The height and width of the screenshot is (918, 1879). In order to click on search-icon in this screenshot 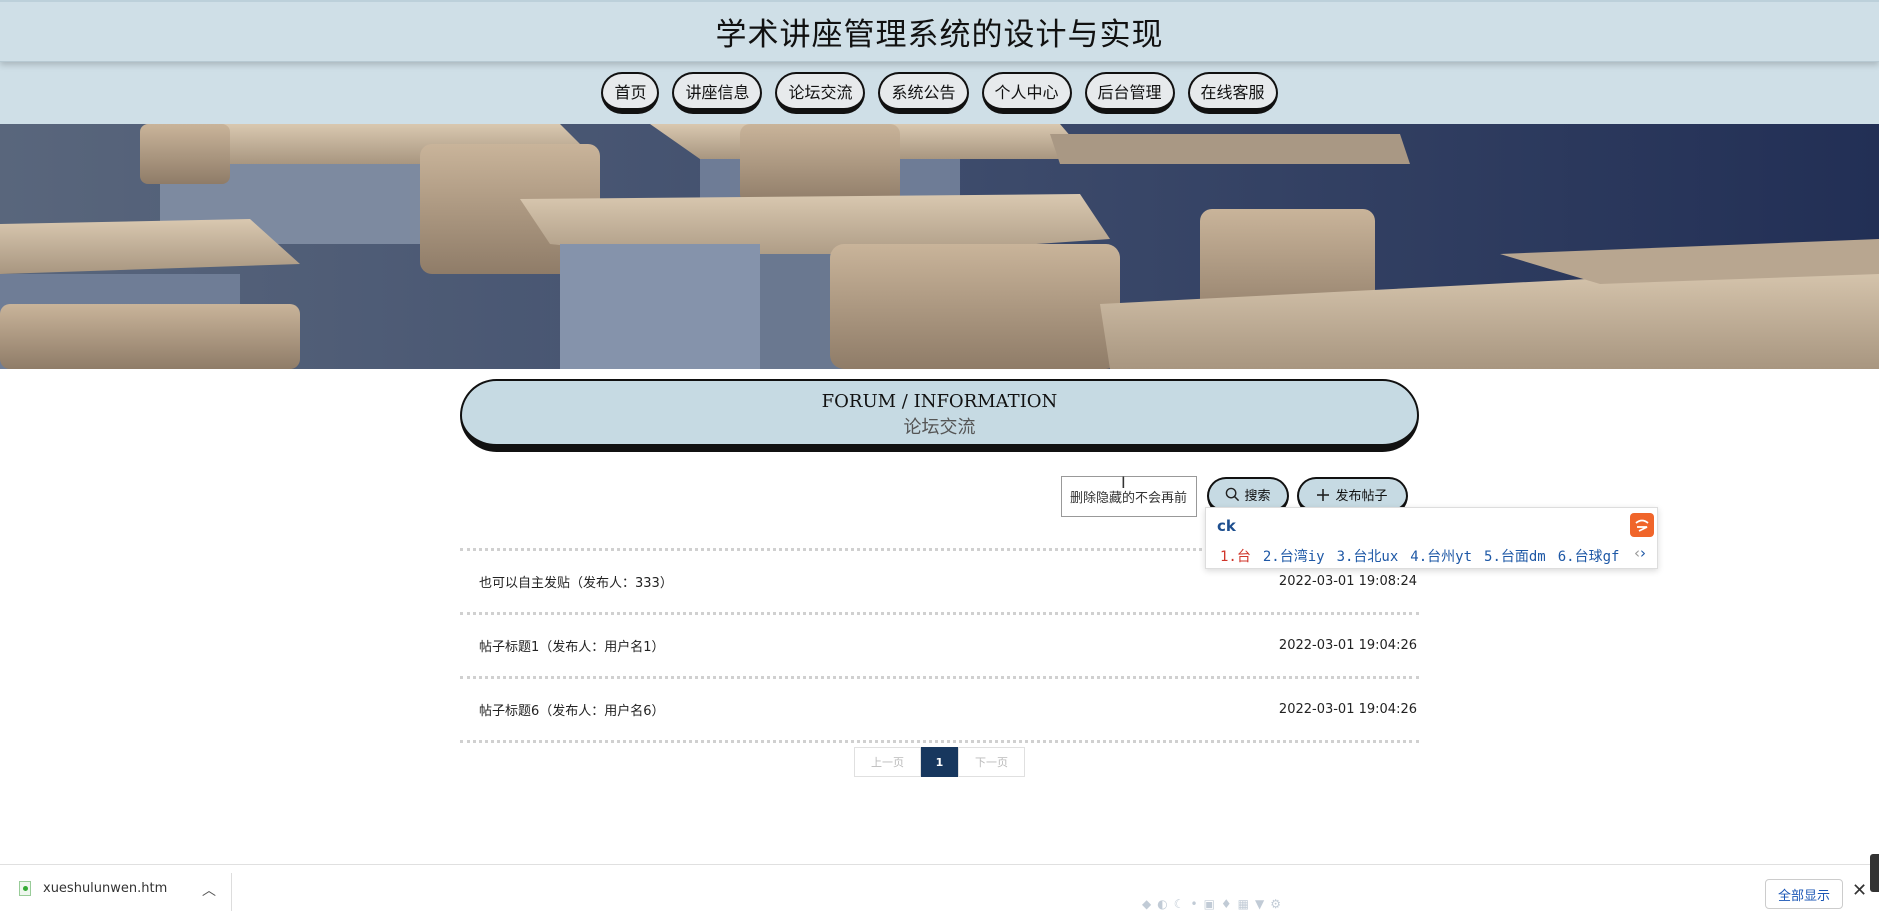, I will do `click(1232, 494)`.